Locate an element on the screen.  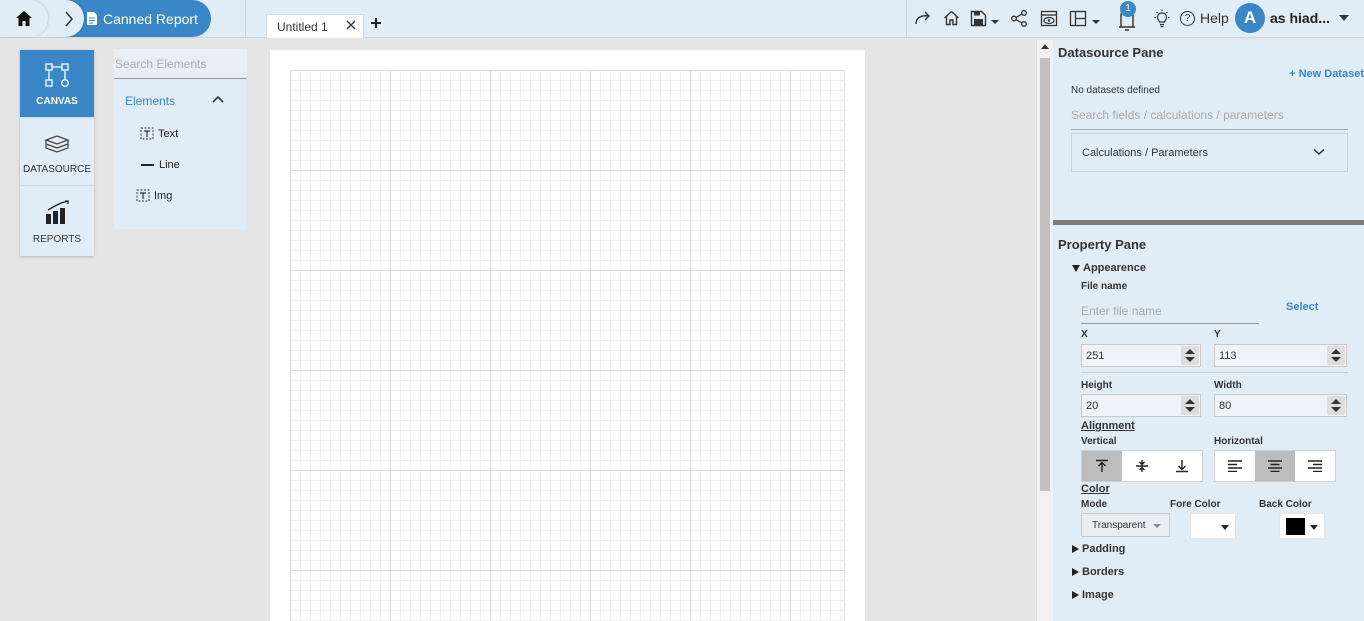
fore-color-label: Fore Color is located at coordinates (1195, 504).